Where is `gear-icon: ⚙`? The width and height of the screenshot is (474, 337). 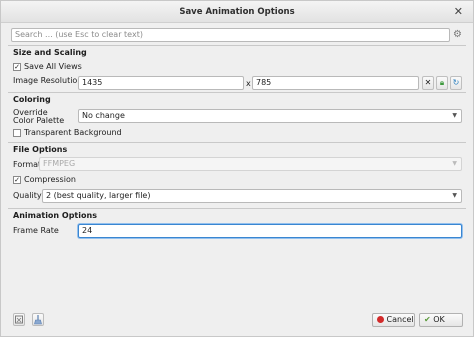 gear-icon: ⚙ is located at coordinates (457, 35).